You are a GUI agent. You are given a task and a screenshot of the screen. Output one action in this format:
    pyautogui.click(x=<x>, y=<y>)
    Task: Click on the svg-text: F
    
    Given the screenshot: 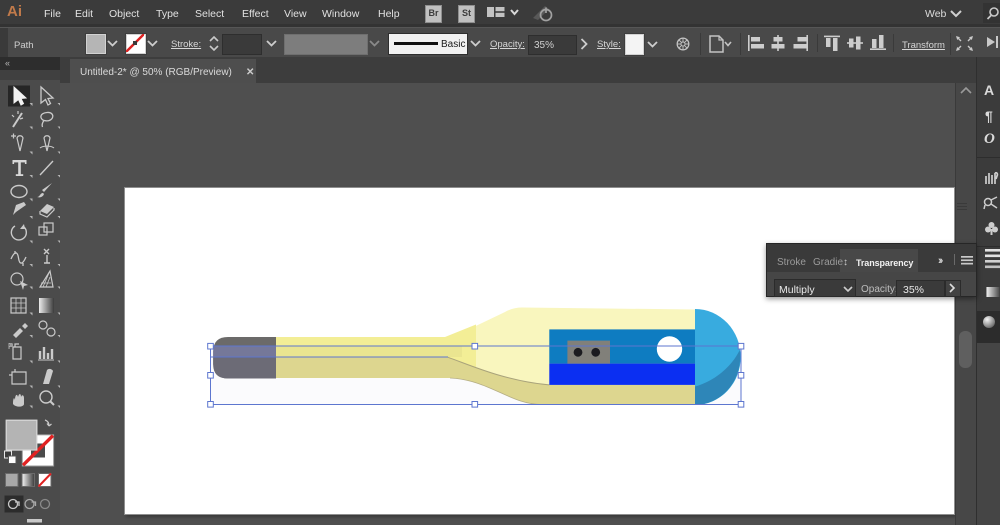 What is the action you would take?
    pyautogui.click(x=10, y=346)
    